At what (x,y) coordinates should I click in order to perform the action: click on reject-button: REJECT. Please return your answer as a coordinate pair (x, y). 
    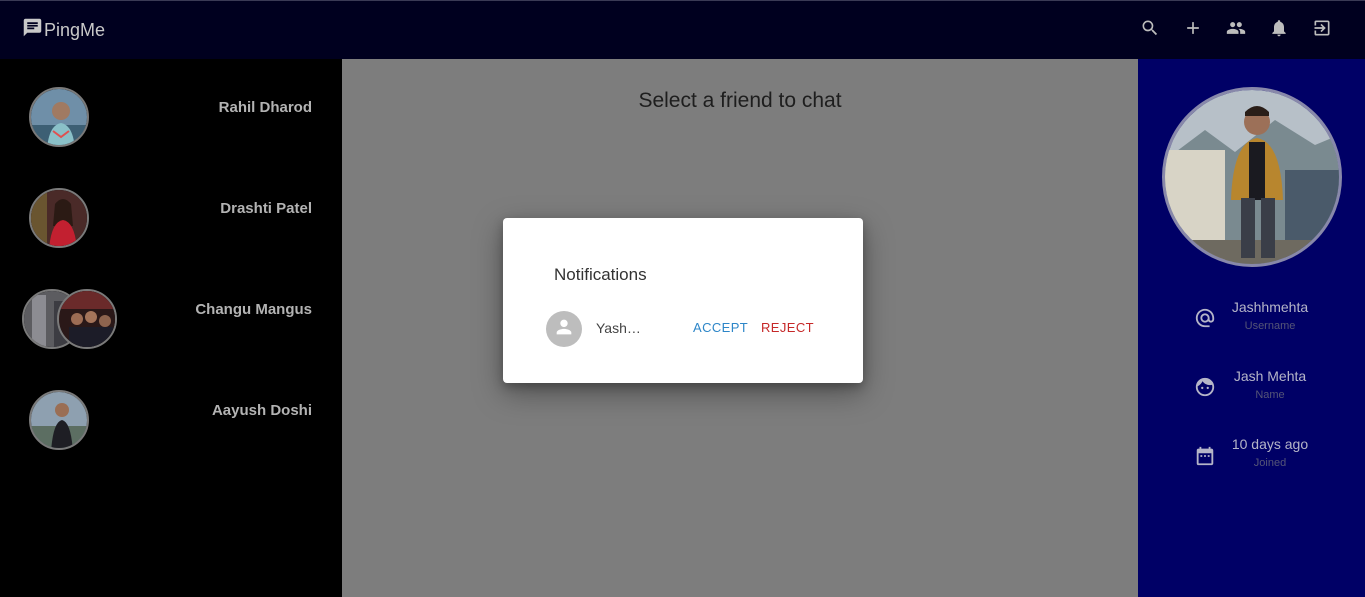
    Looking at the image, I should click on (787, 327).